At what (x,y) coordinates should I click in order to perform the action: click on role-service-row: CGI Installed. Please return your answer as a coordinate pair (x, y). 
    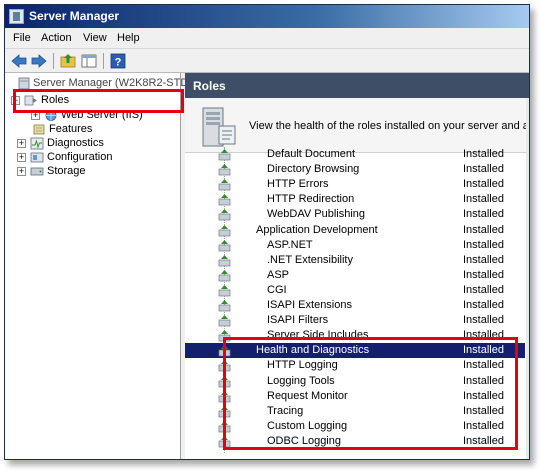
    Looking at the image, I should click on (355, 290).